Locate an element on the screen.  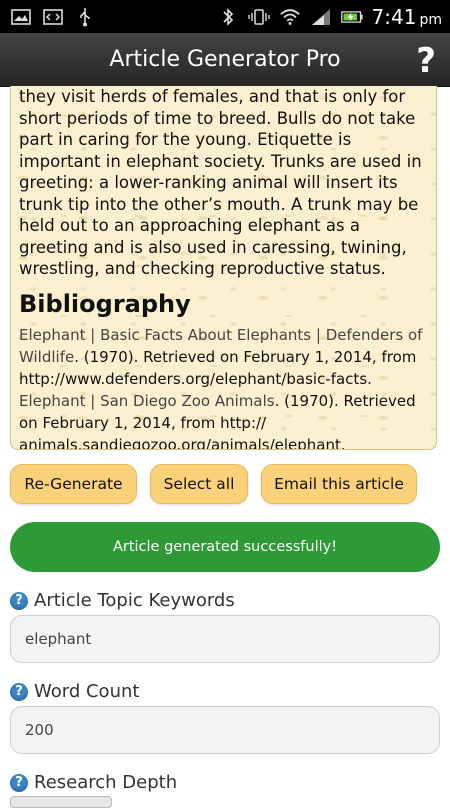
word-count-input is located at coordinates (225, 730).